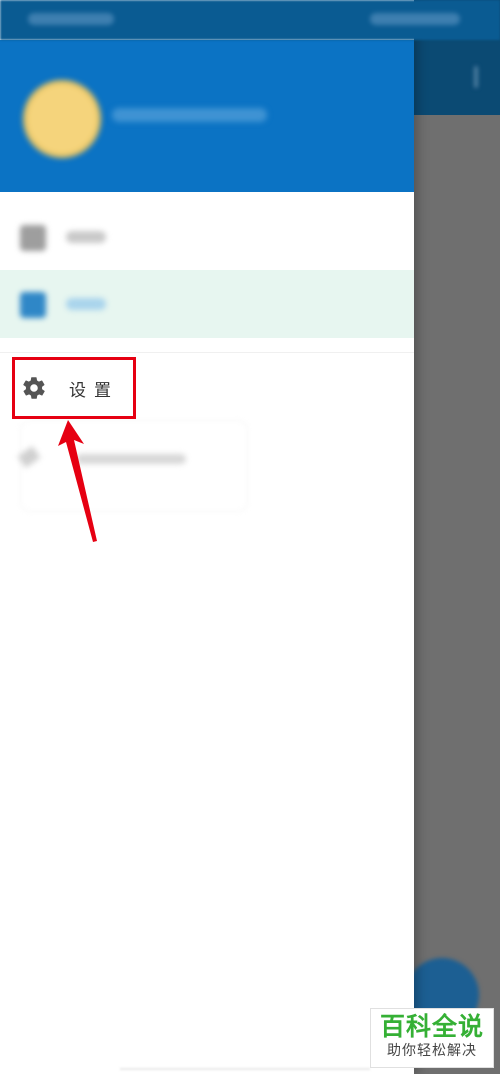  I want to click on drawer-item-1-icon, so click(33, 238).